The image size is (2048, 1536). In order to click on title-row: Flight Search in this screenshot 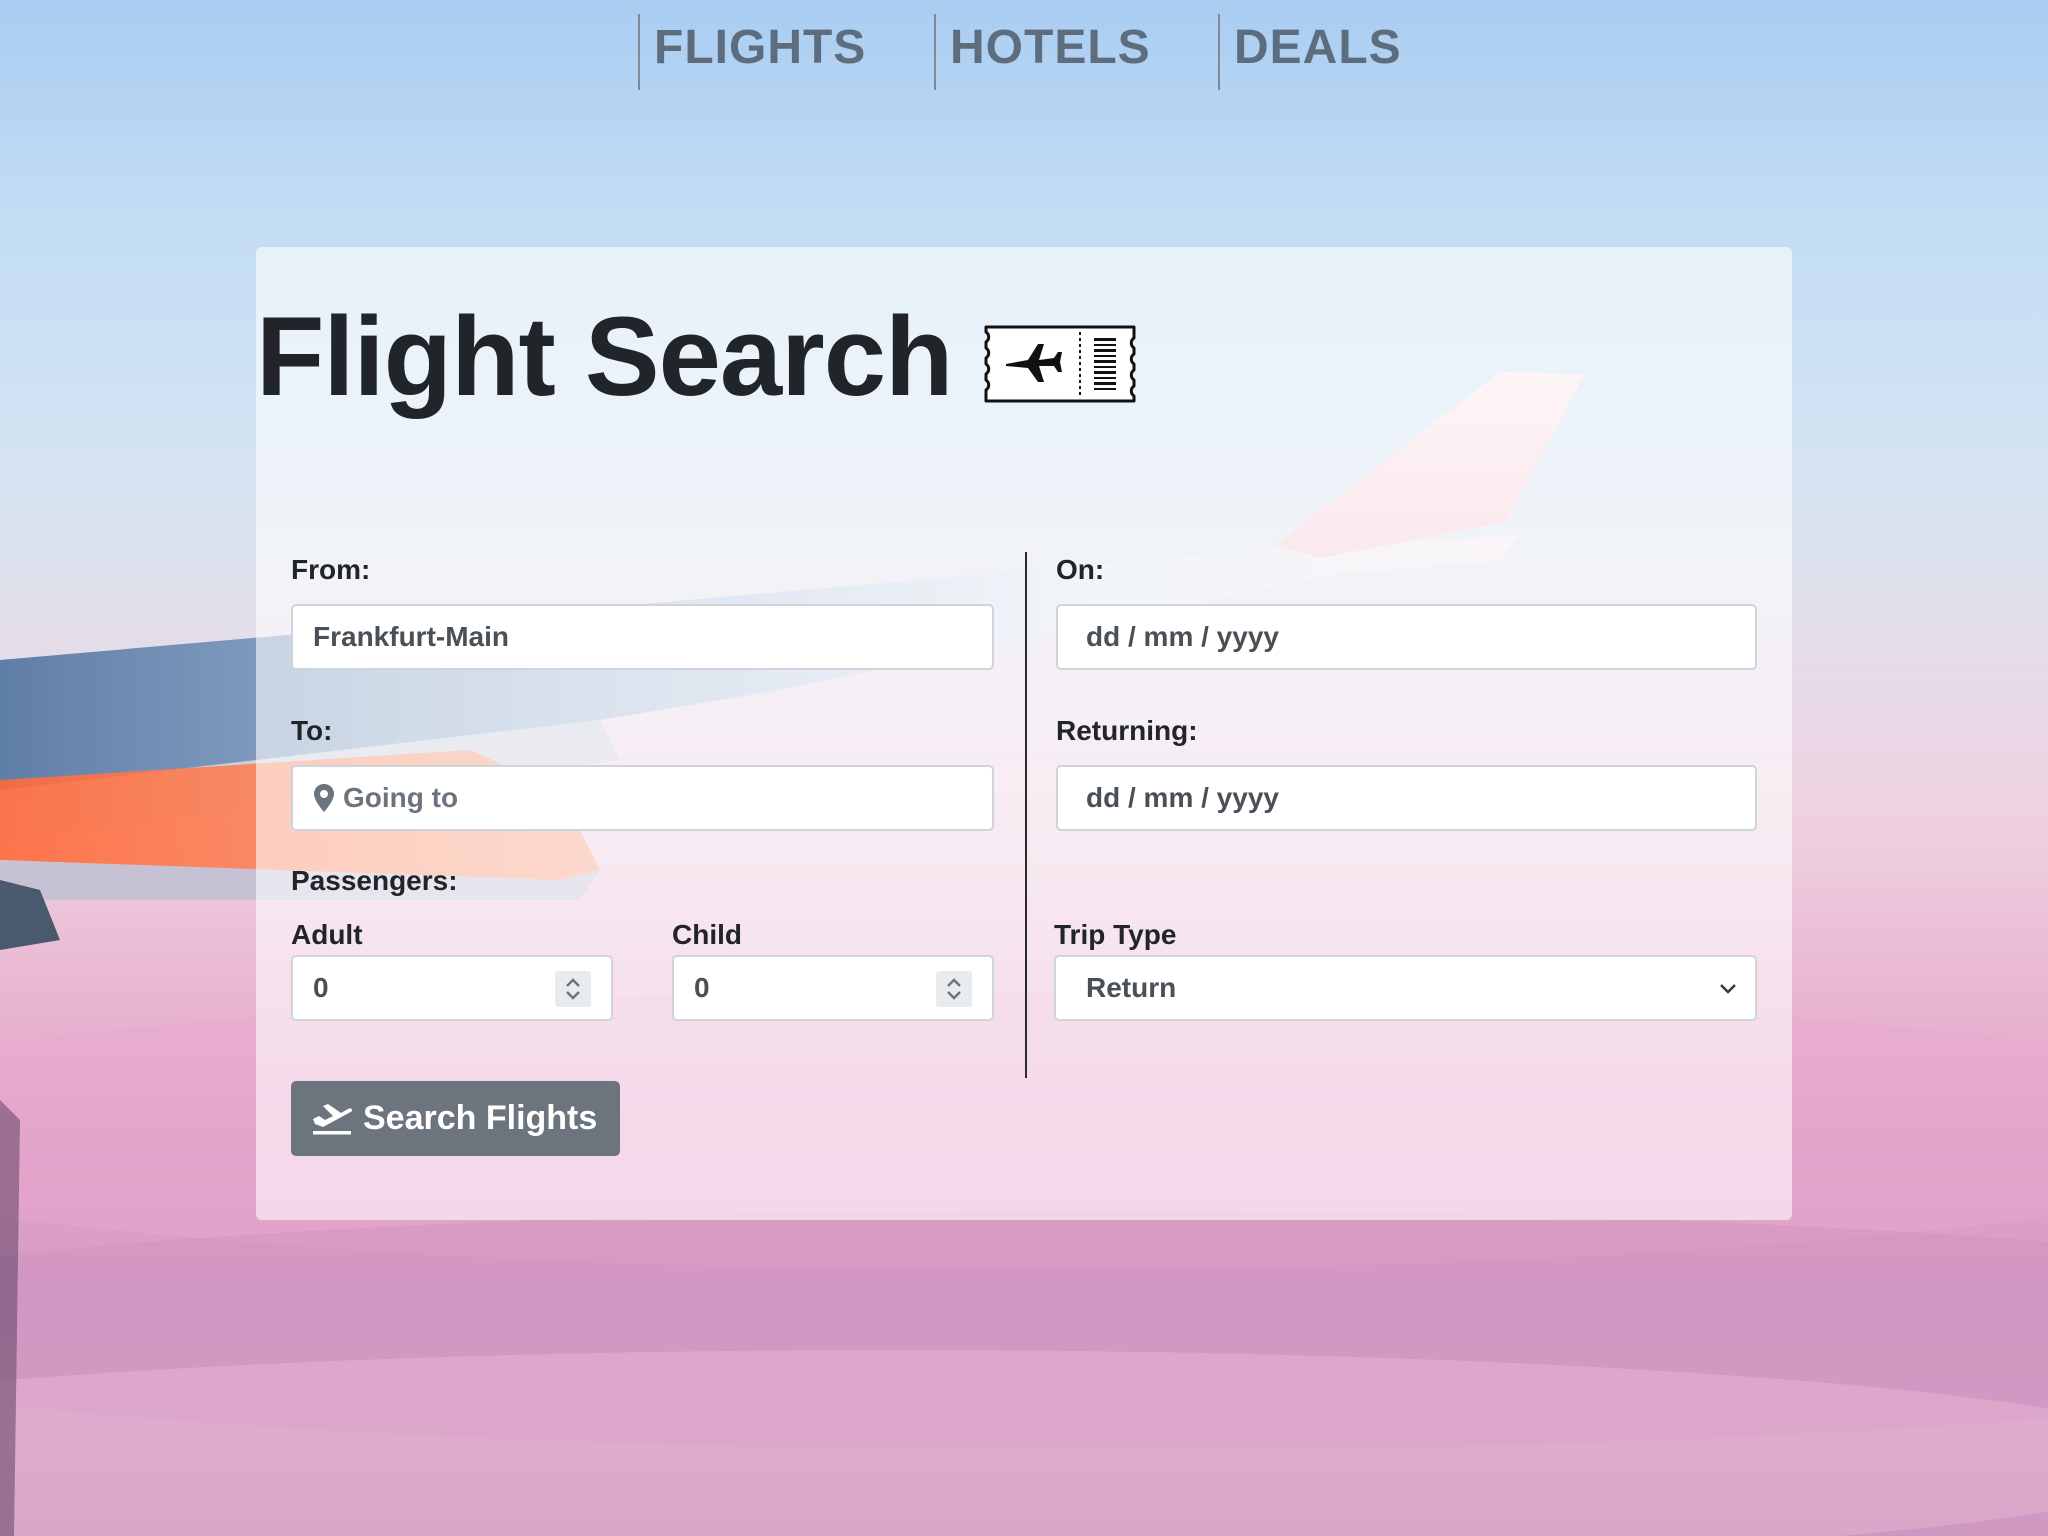, I will do `click(697, 357)`.